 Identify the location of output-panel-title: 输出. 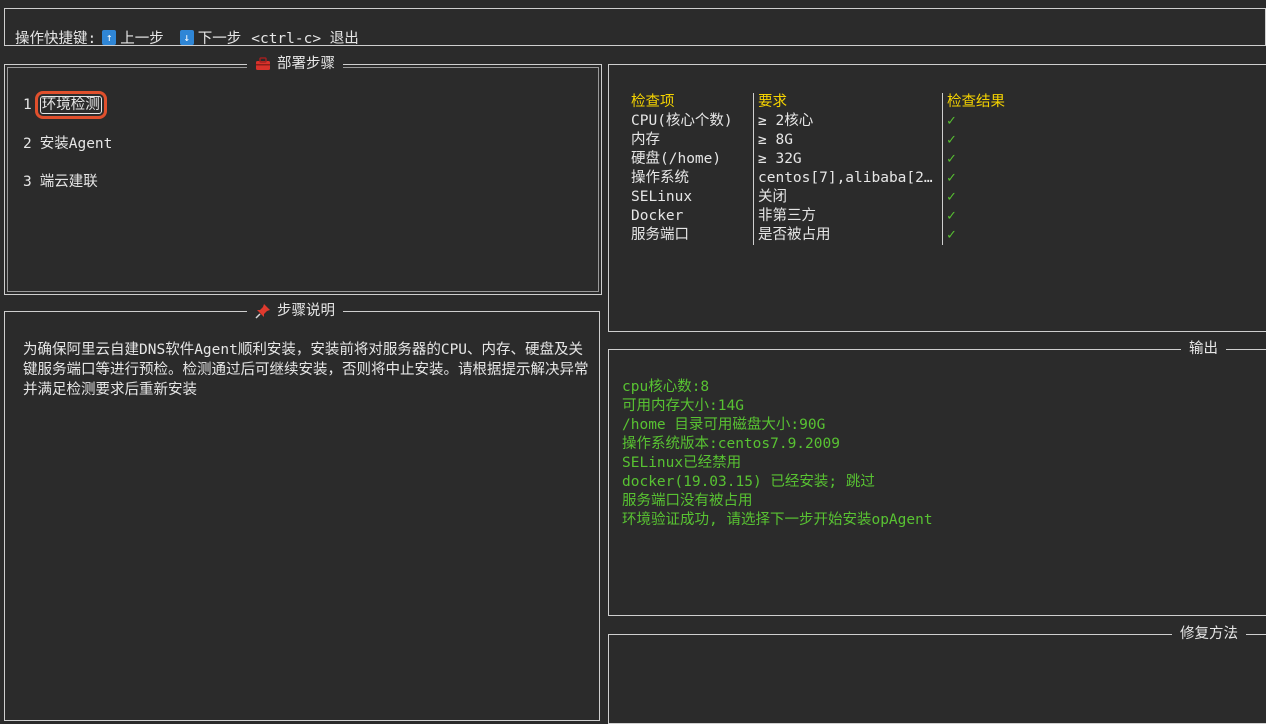
(1203, 349).